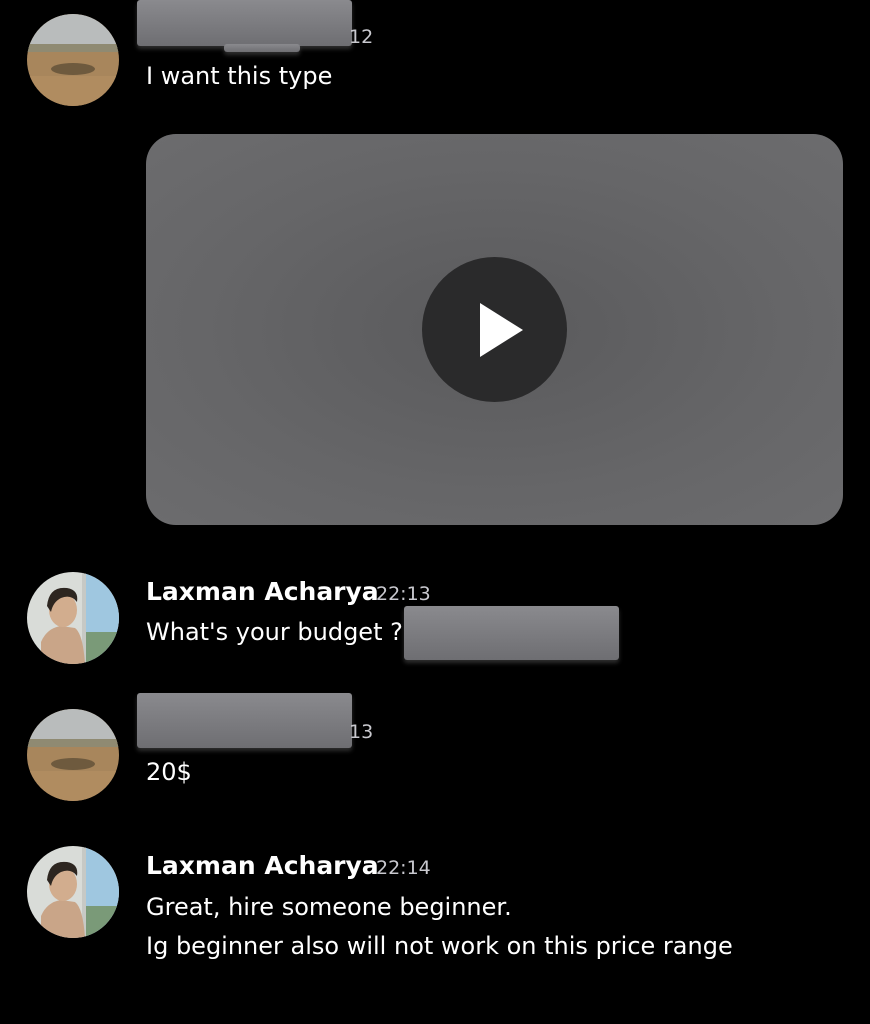  I want to click on message-line-1: Great, hire someone beginner., so click(329, 907).